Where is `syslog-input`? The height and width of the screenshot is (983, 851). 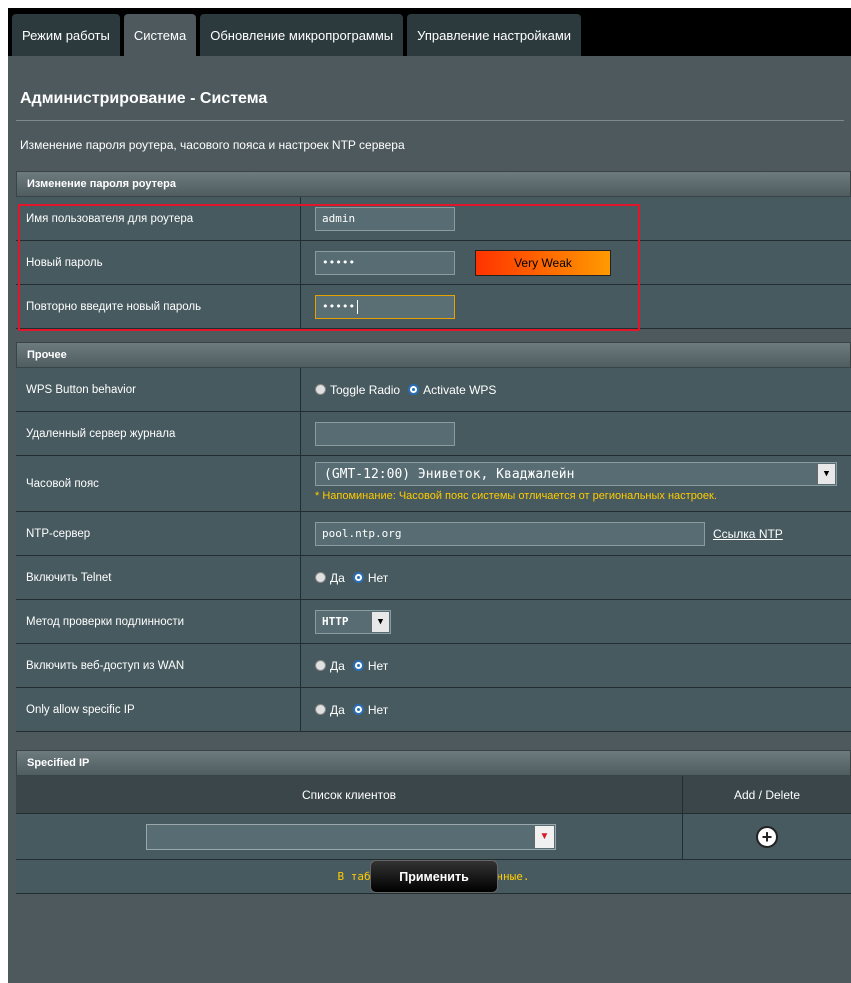
syslog-input is located at coordinates (385, 433).